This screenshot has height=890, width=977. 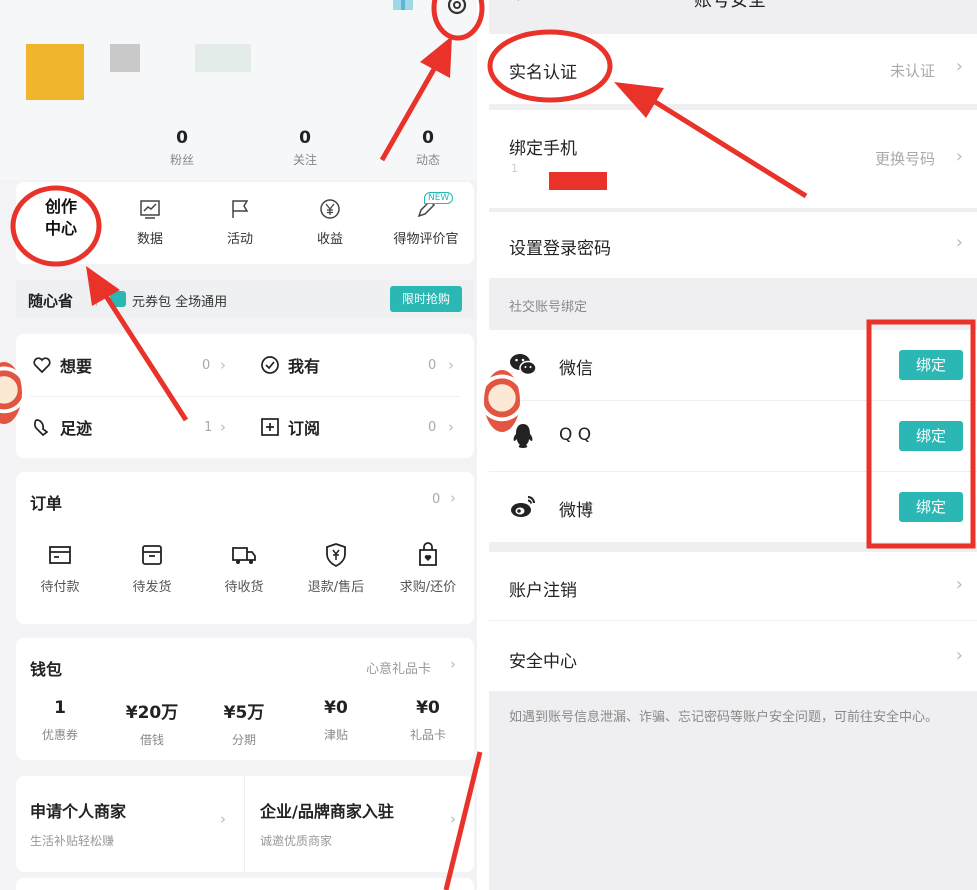 I want to click on tool-activity: 活动, so click(x=240, y=222).